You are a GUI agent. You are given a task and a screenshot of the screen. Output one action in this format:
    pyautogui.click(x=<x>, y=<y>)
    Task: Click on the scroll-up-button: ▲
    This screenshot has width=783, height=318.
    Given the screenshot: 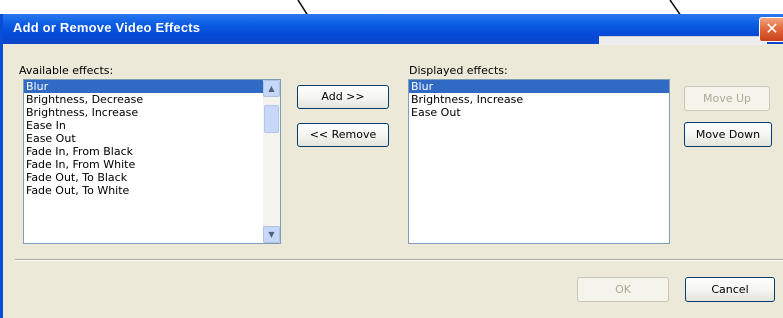 What is the action you would take?
    pyautogui.click(x=271, y=88)
    